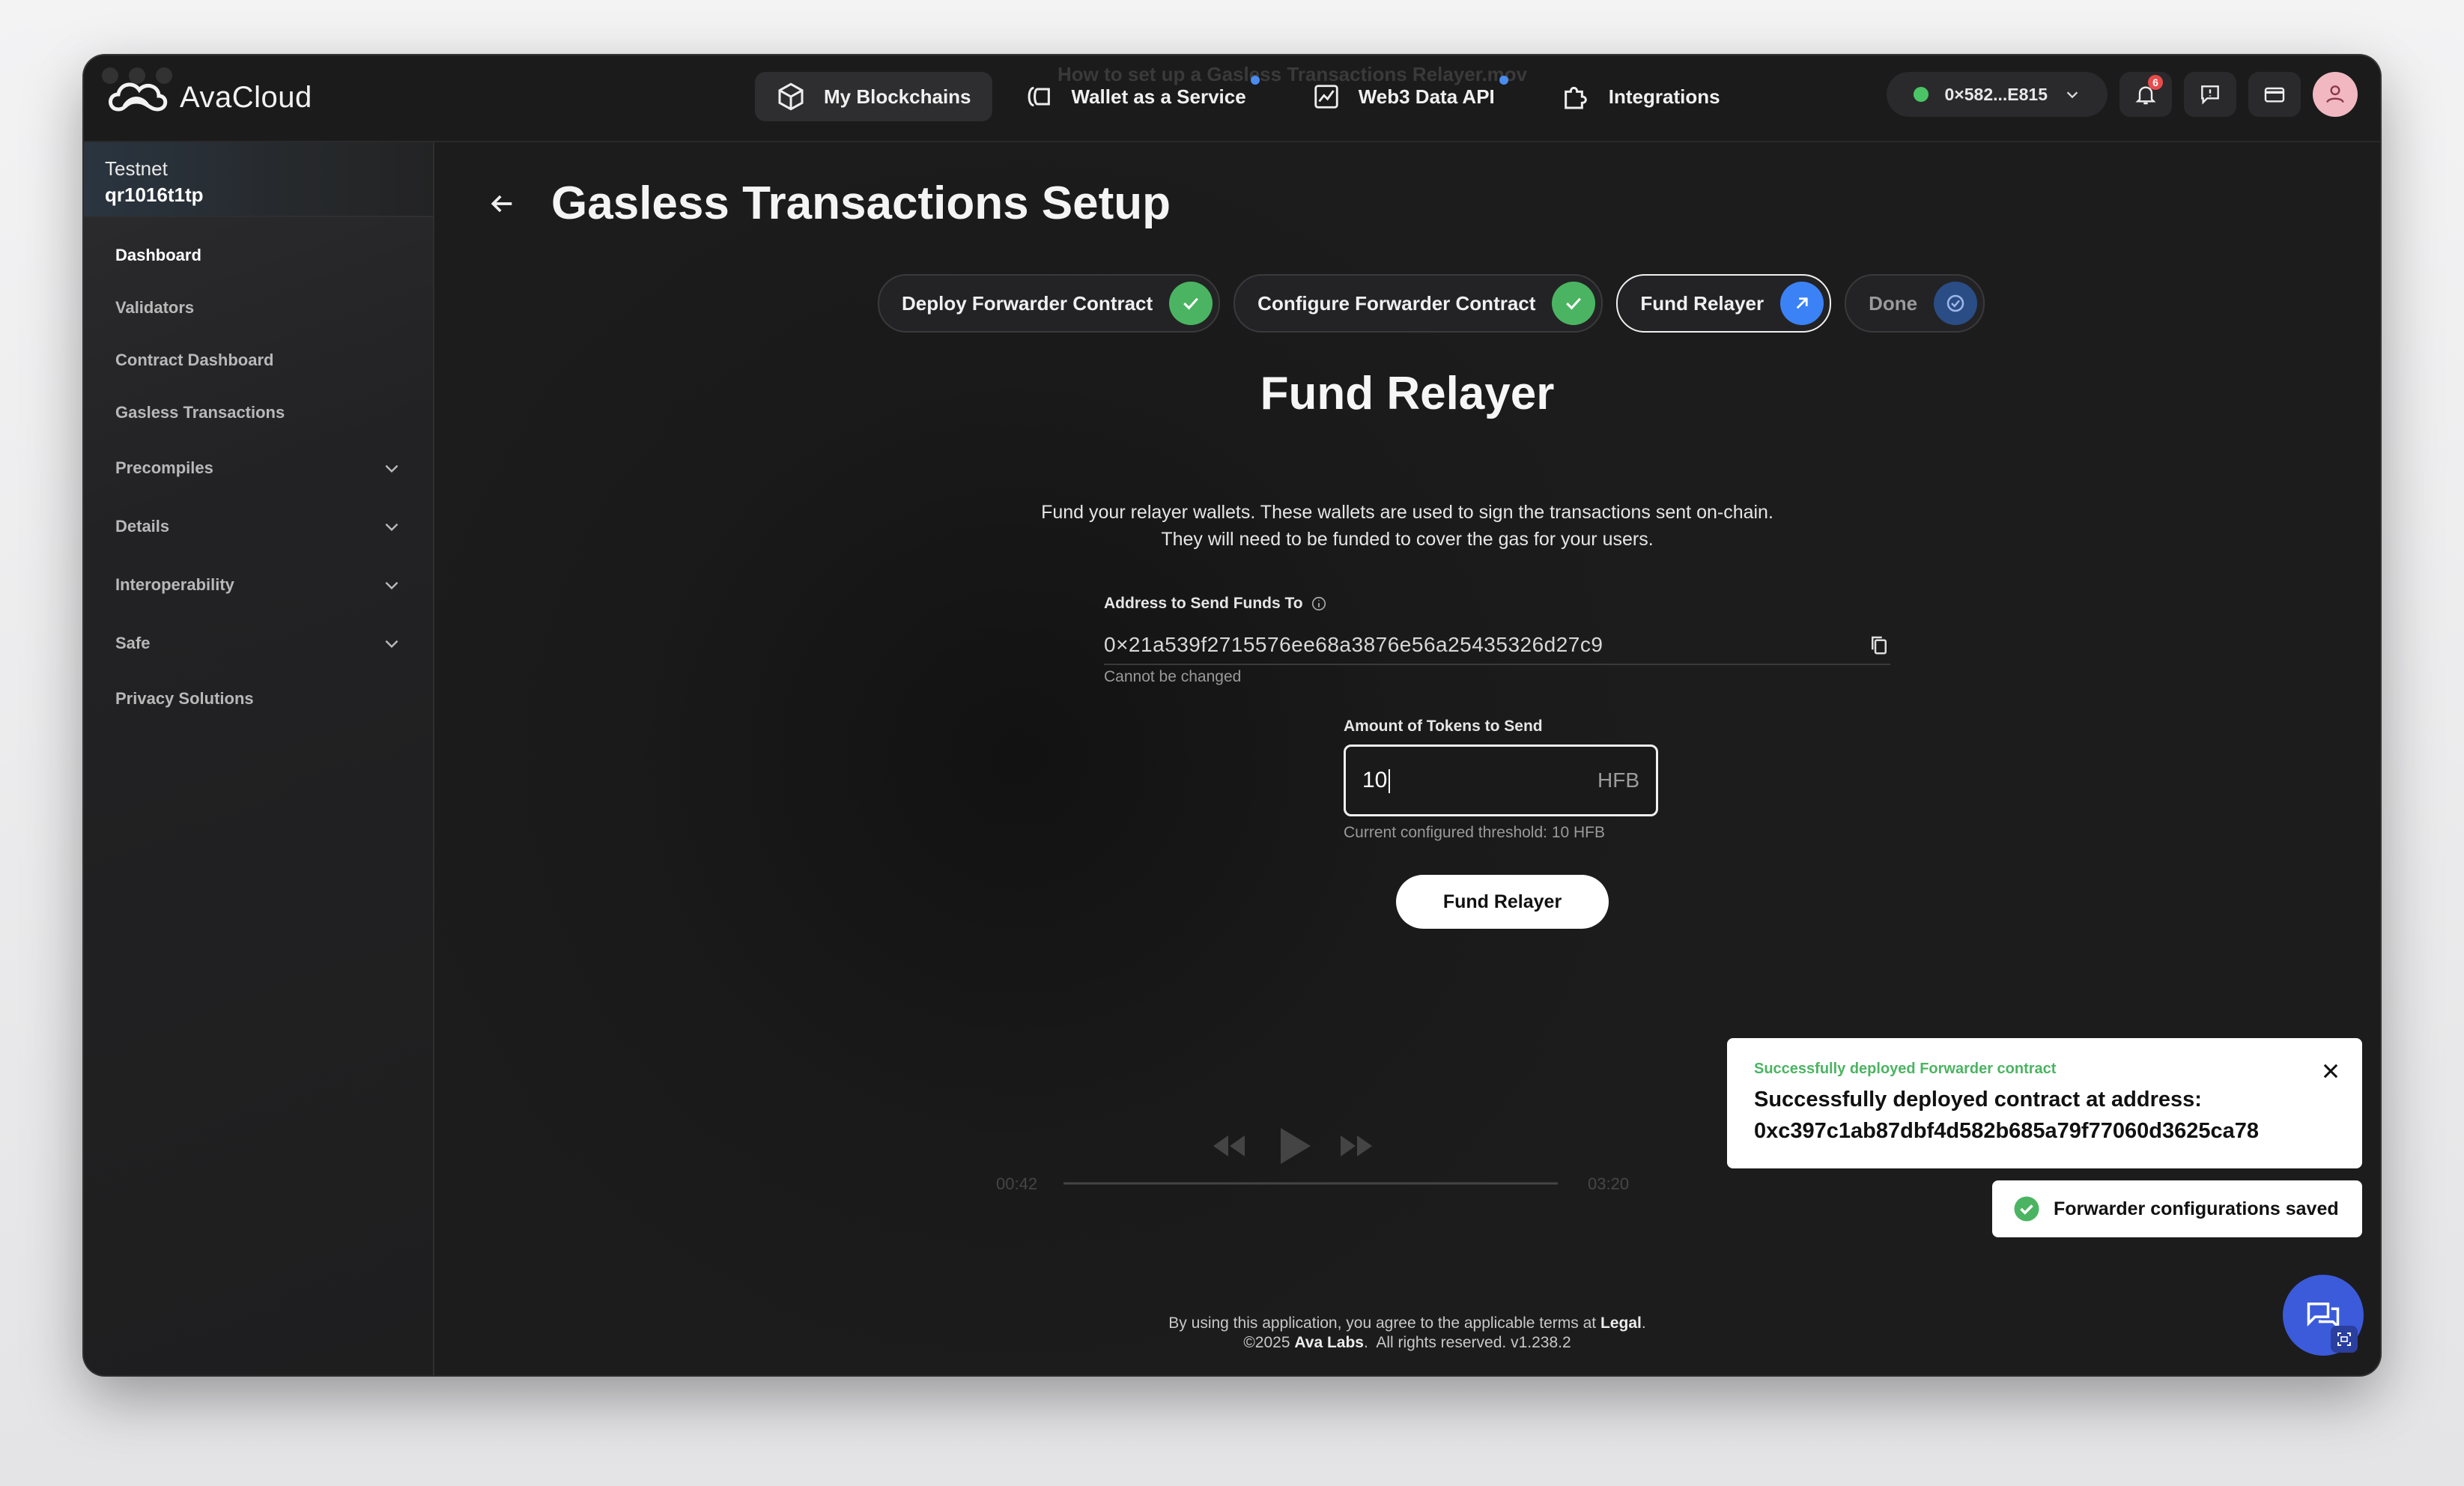 The image size is (2464, 1486). I want to click on avacloud-logo-icon, so click(138, 97).